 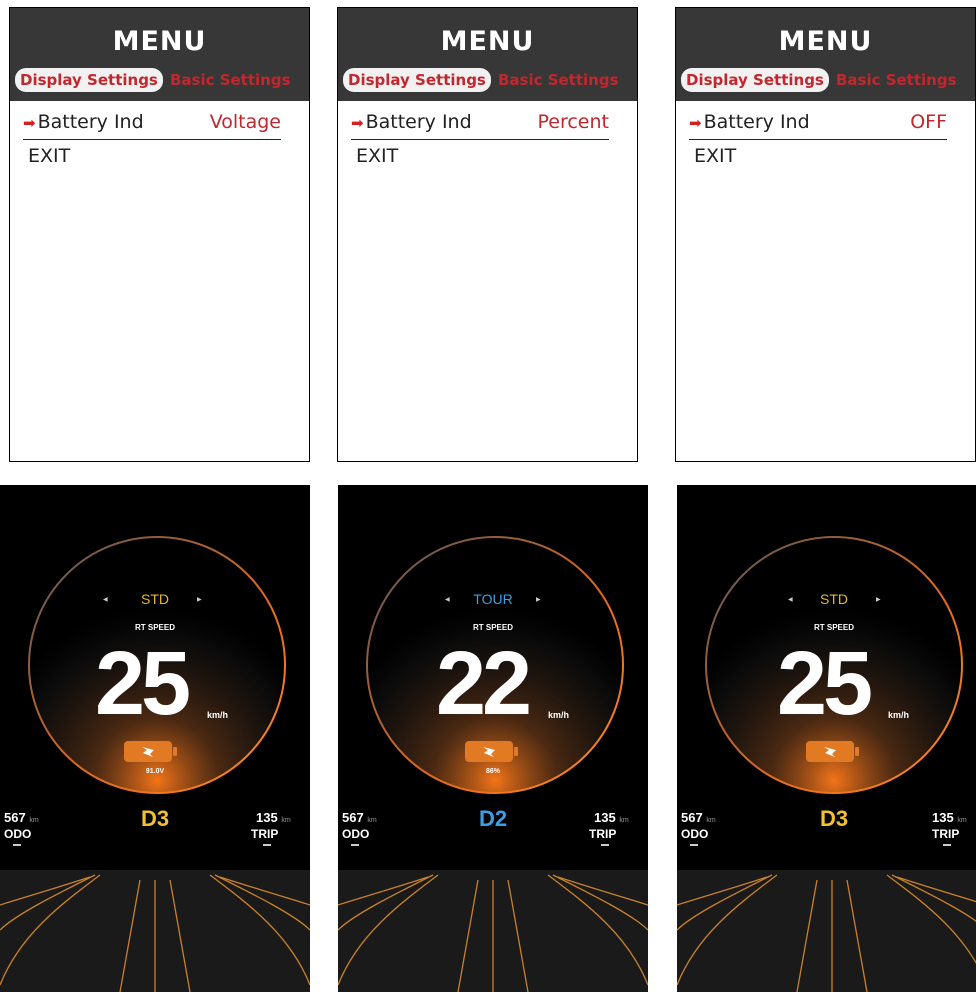 I want to click on ride-mode: TOUR, so click(x=493, y=599).